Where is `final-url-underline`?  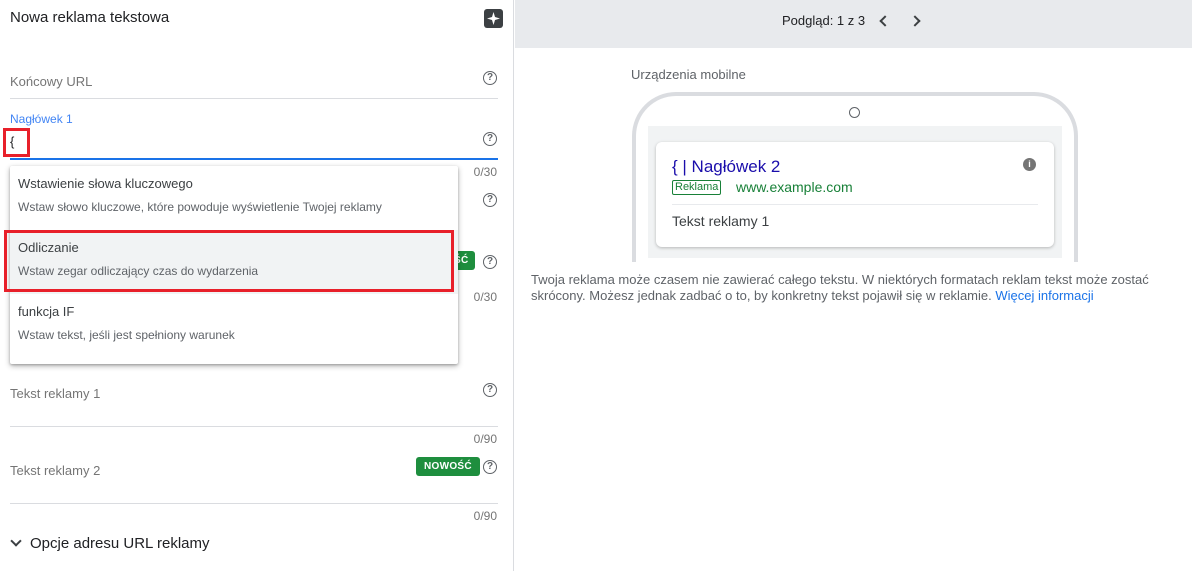
final-url-underline is located at coordinates (254, 98).